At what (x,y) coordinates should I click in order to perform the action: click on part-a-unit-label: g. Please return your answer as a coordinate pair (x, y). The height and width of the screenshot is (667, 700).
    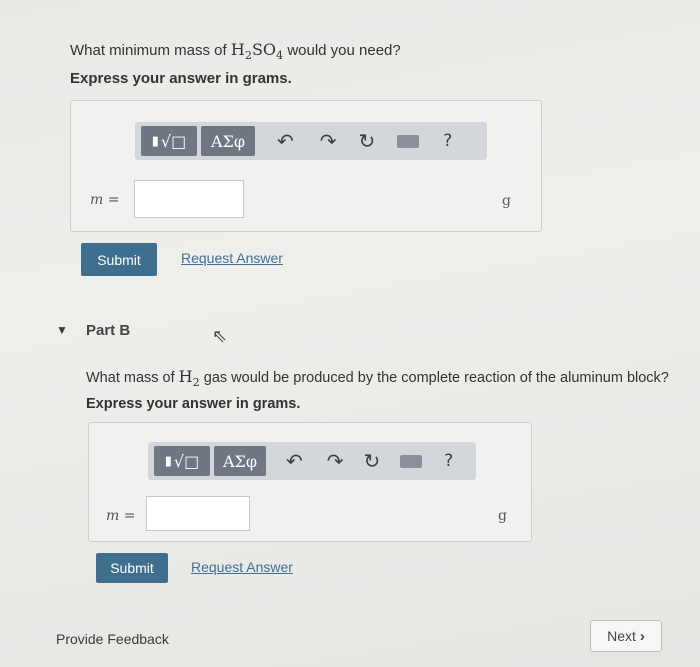
    Looking at the image, I should click on (506, 201).